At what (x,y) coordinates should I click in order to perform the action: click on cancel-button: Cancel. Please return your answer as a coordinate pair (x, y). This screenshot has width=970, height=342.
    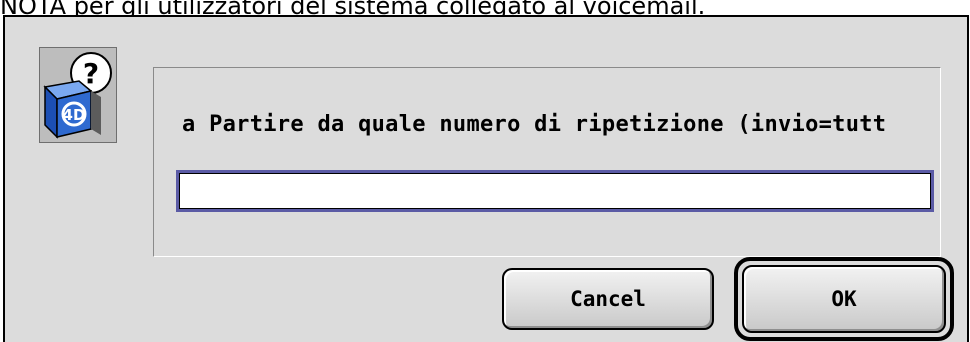
    Looking at the image, I should click on (608, 299).